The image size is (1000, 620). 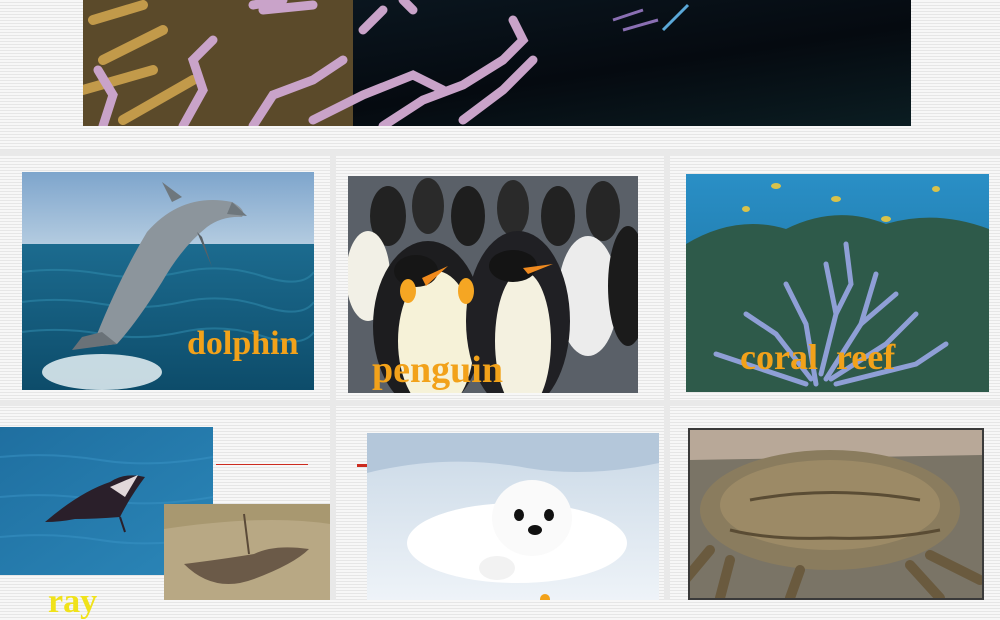 I want to click on accent-line-red-short, so click(x=362, y=465).